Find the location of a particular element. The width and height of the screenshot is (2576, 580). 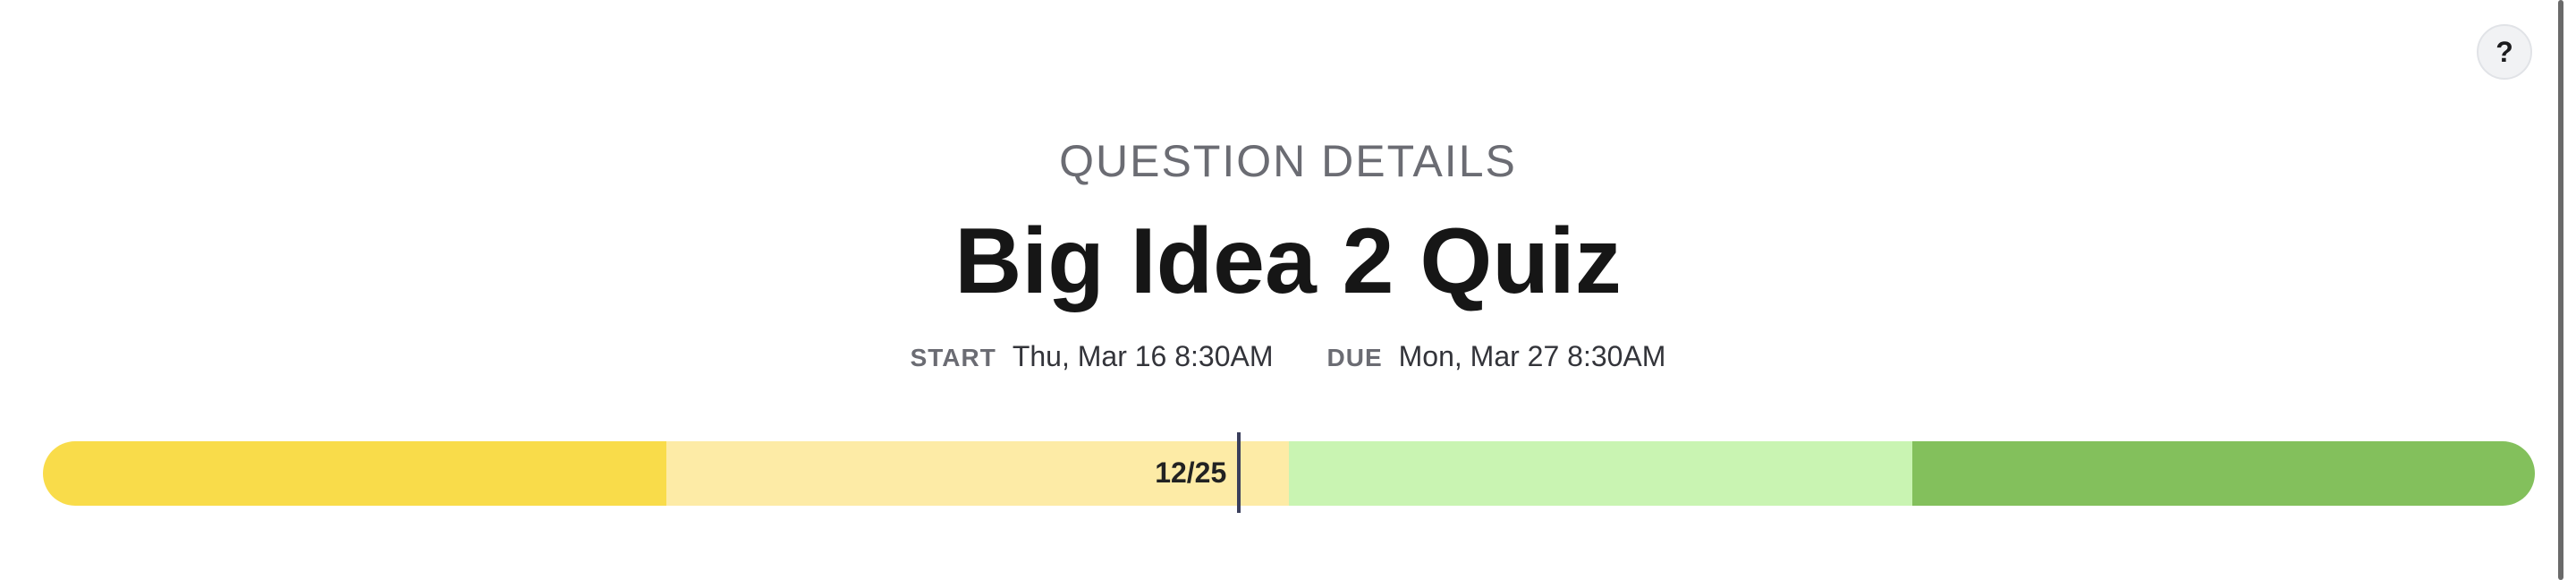

due-date: DUE Mon, Mar 27 8:30AM is located at coordinates (1496, 357).